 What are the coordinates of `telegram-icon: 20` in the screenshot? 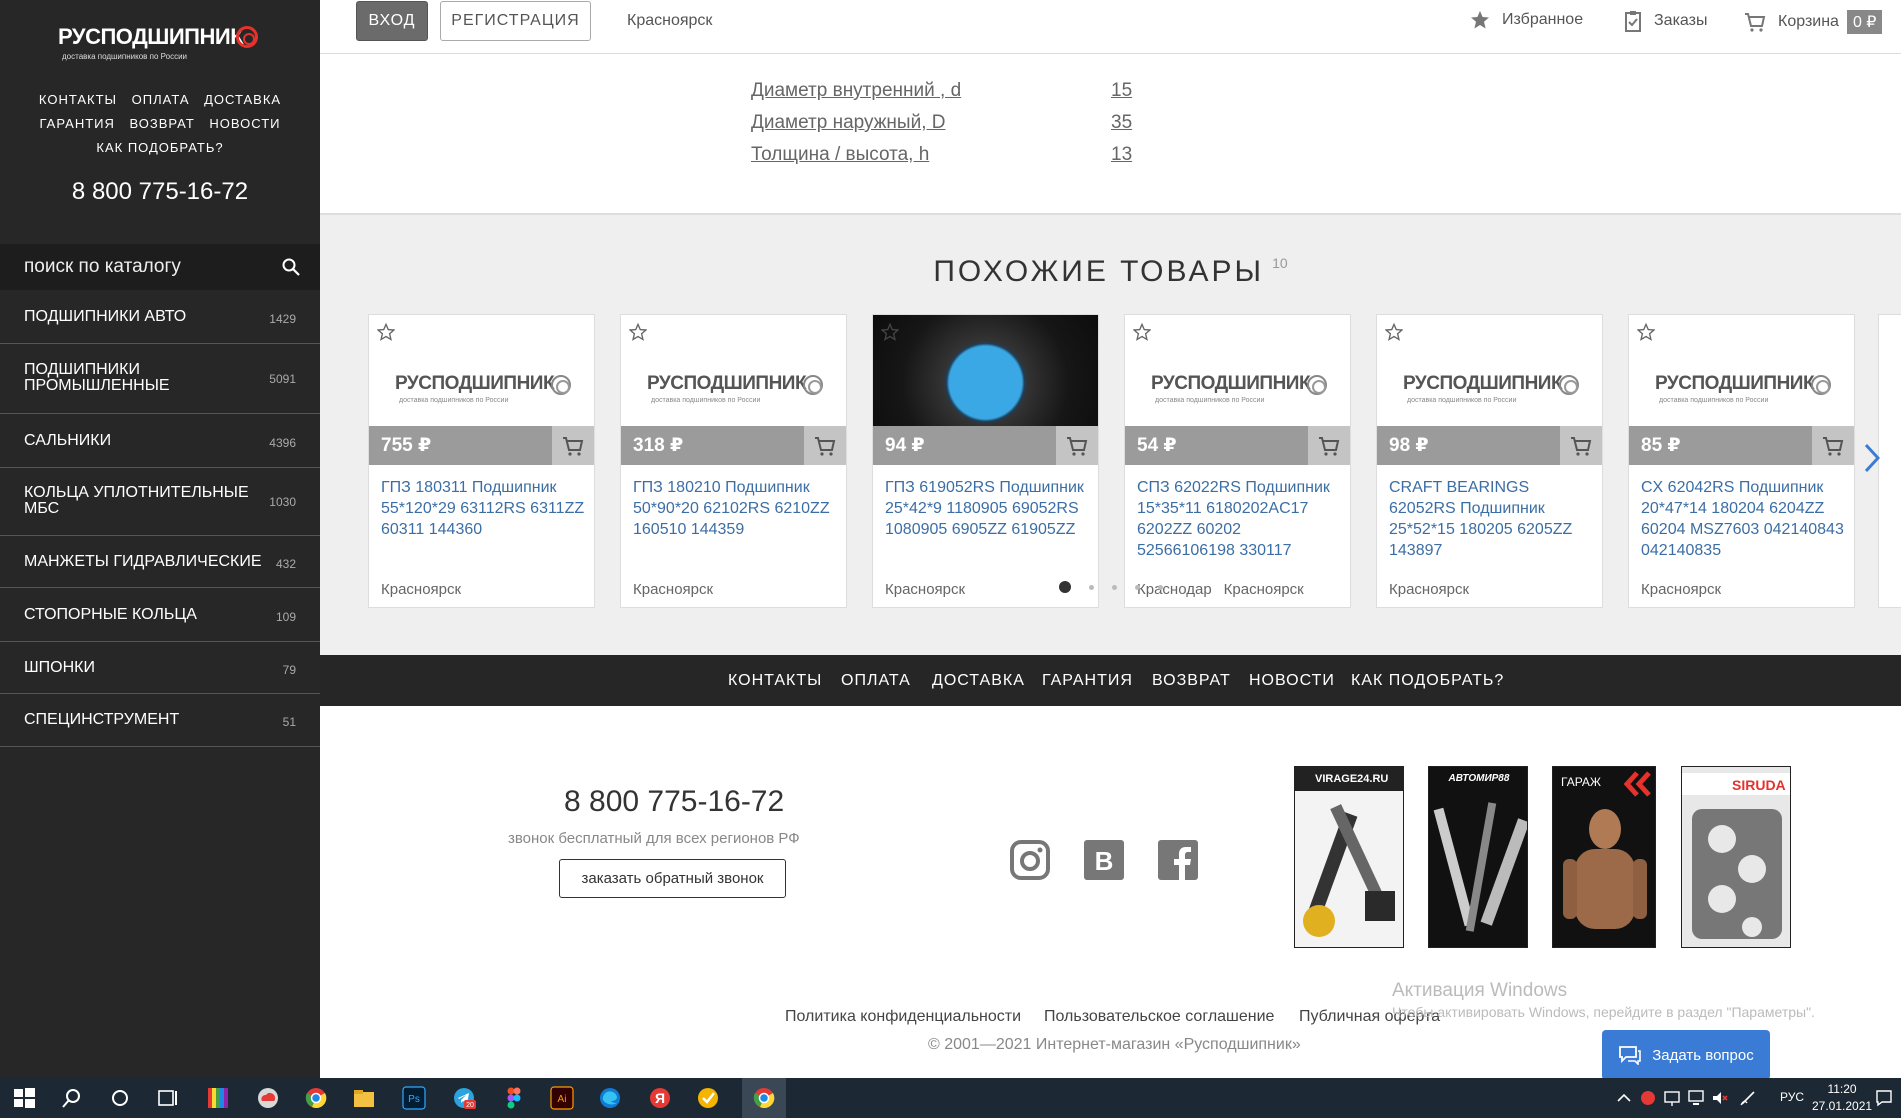 It's located at (464, 1098).